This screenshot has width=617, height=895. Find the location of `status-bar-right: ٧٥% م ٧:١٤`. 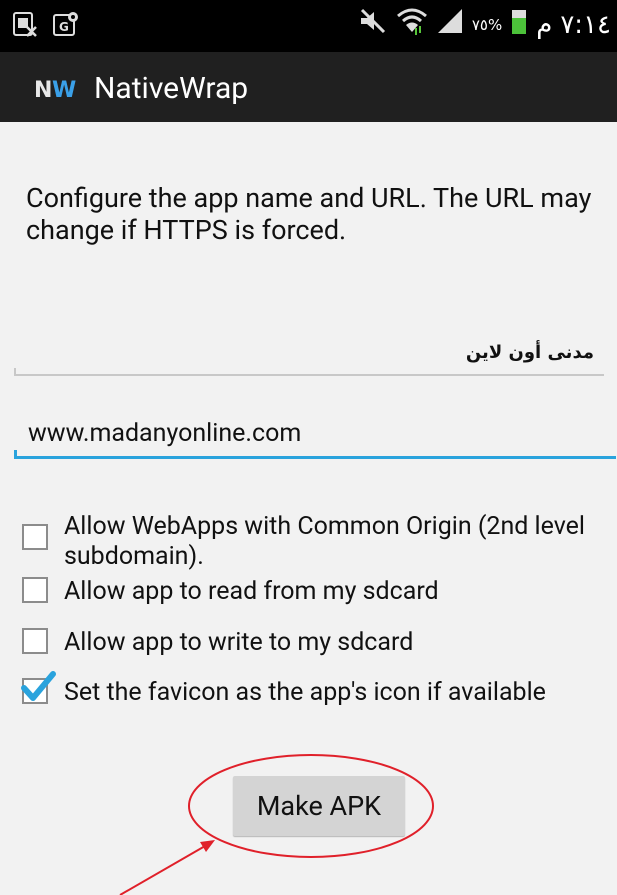

status-bar-right: ٧٥% م ٧:١٤ is located at coordinates (484, 24).